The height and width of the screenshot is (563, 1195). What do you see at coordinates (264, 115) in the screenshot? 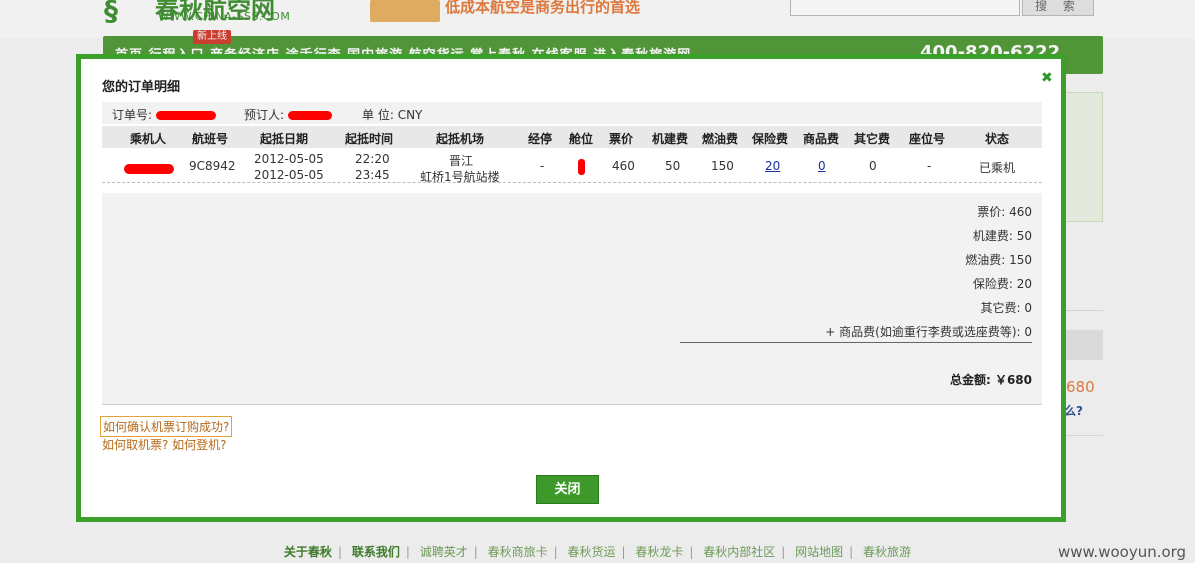
I see `booker-label: 预订人:` at bounding box center [264, 115].